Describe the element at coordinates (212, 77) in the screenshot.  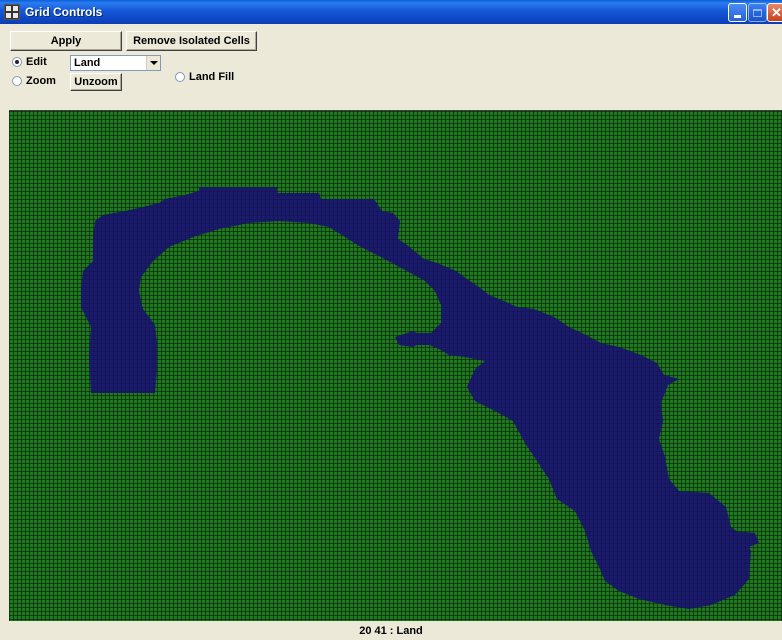
I see `land-fill-label: Land Fill` at that location.